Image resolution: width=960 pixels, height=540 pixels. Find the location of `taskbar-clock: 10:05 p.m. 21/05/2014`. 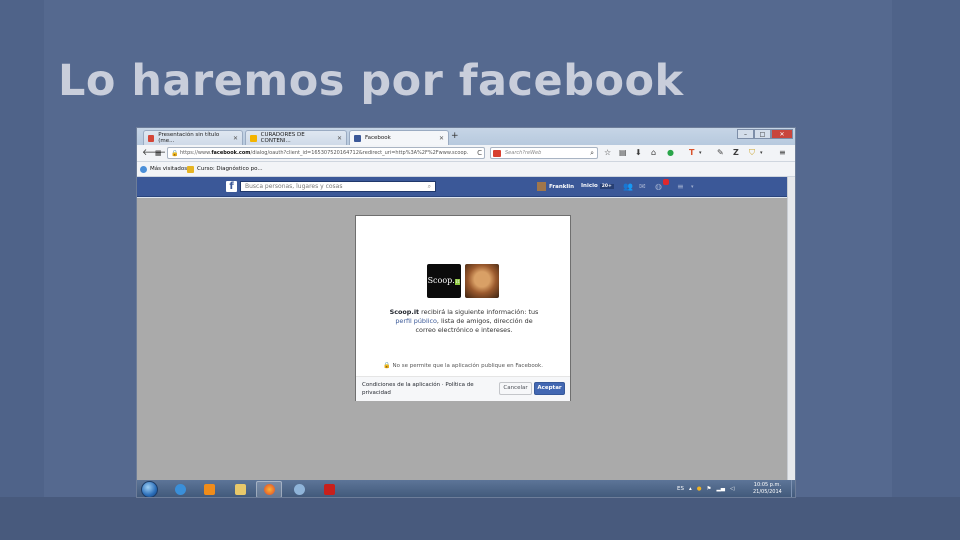

taskbar-clock: 10:05 p.m. 21/05/2014 is located at coordinates (767, 489).